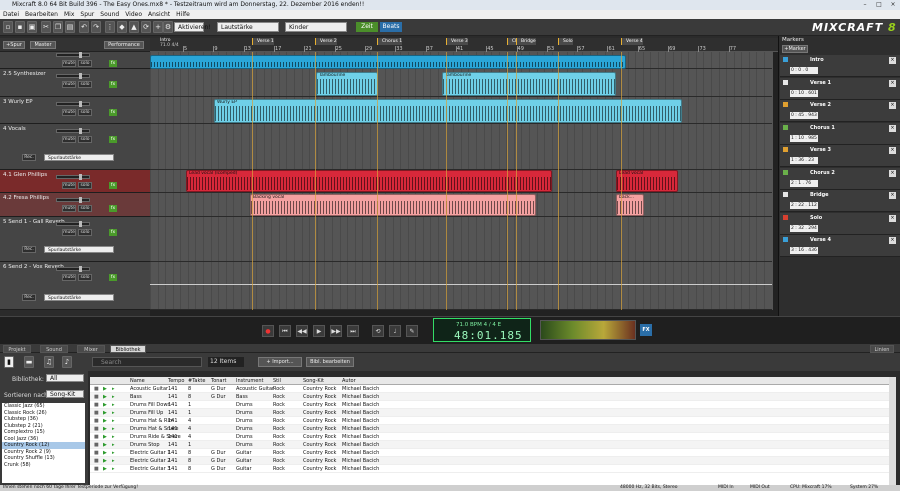 The width and height of the screenshot is (900, 491). What do you see at coordinates (17, 349) in the screenshot?
I see `tab-projekt: Projekt` at bounding box center [17, 349].